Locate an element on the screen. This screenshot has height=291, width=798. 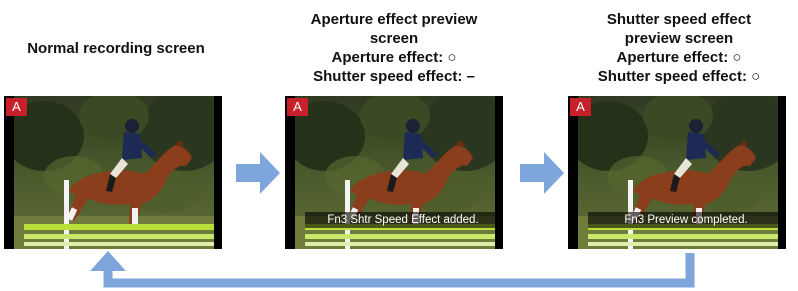
horse-jump-photo is located at coordinates (114, 172).